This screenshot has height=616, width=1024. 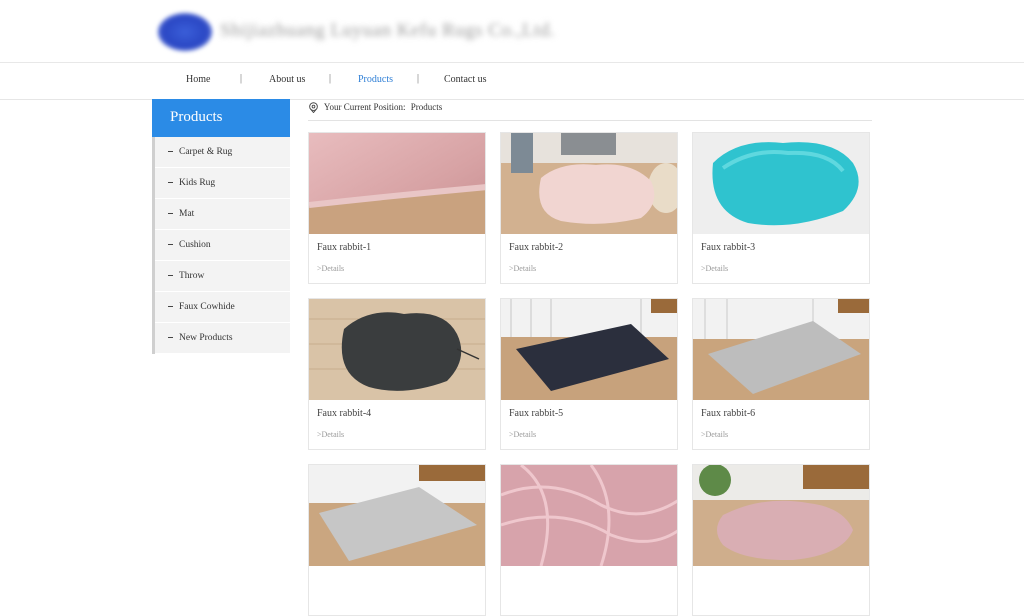 What do you see at coordinates (427, 107) in the screenshot?
I see `breadcrumb-current: Products` at bounding box center [427, 107].